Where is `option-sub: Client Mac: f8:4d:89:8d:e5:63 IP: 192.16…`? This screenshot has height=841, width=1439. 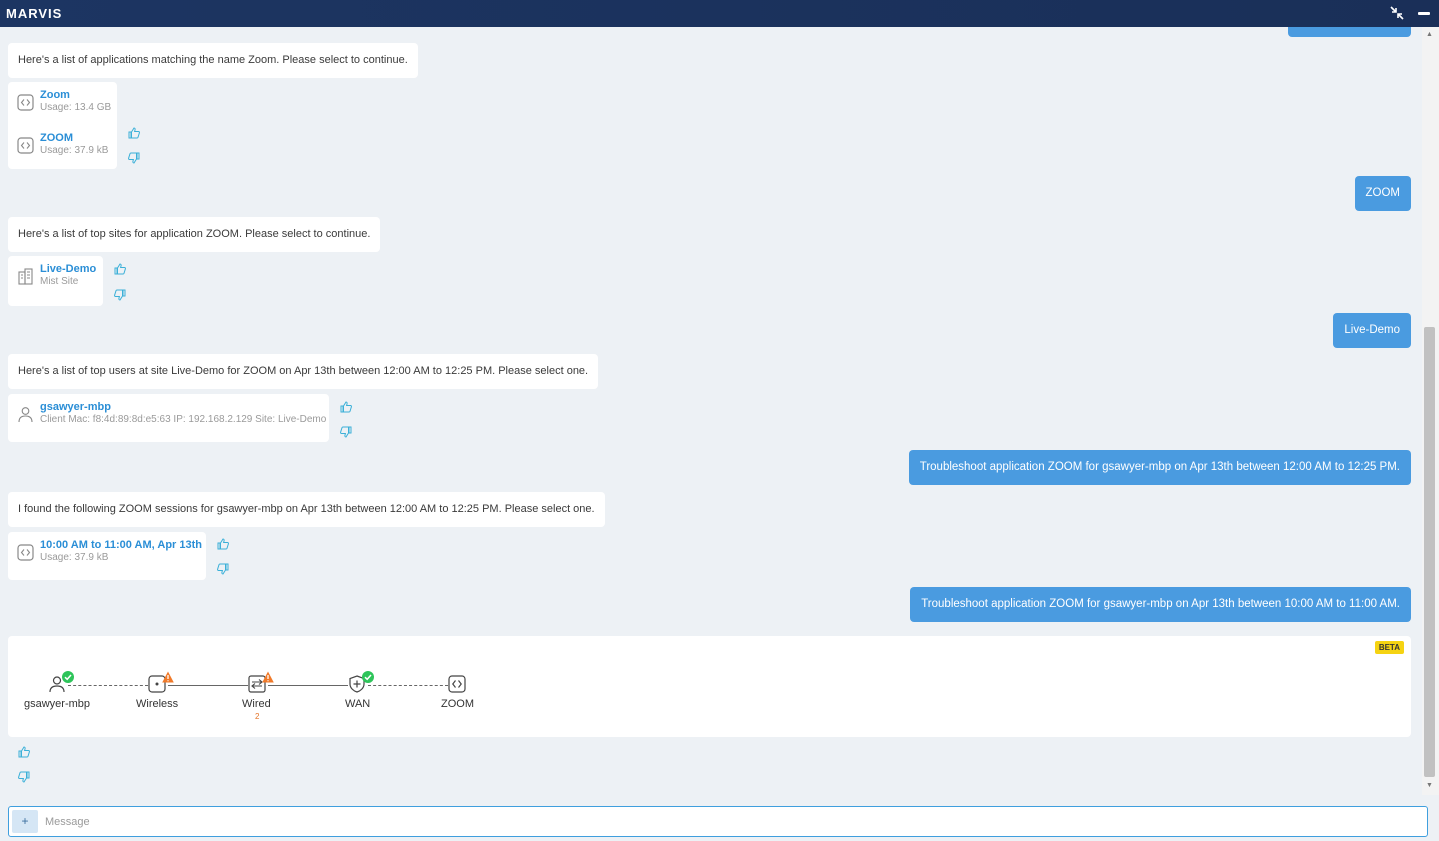 option-sub: Client Mac: f8:4d:89:8d:e5:63 IP: 192.16… is located at coordinates (183, 419).